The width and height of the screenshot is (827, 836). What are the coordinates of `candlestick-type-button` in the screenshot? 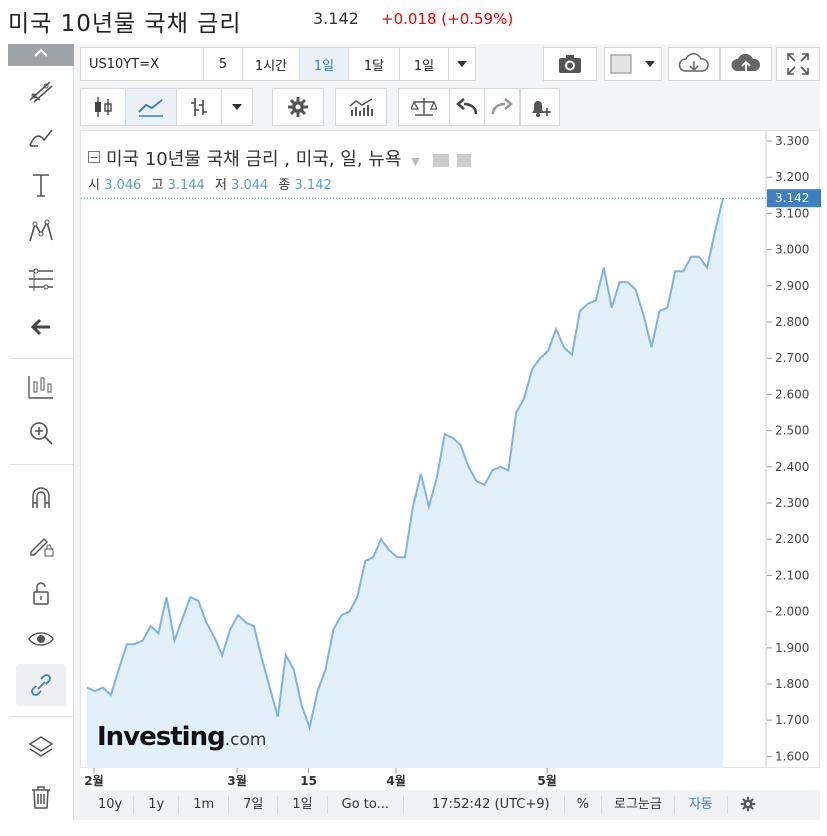 It's located at (103, 107).